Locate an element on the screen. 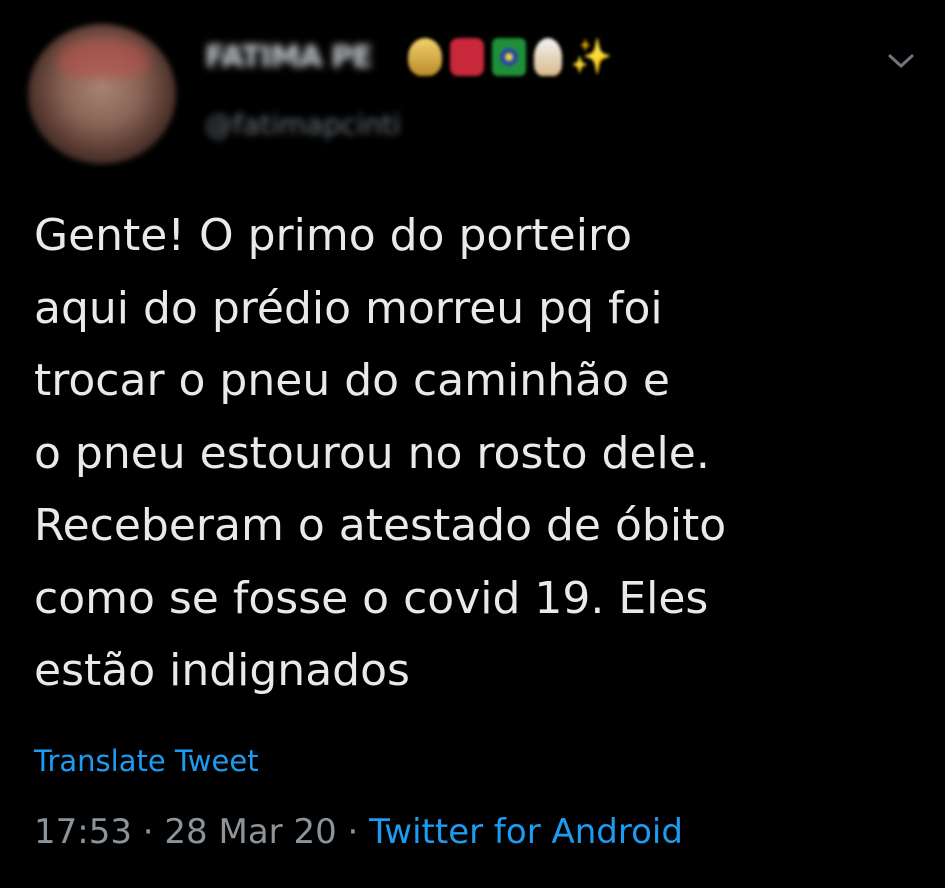 The height and width of the screenshot is (888, 945). tweet-line: trocar o pneu do caminhão e is located at coordinates (352, 380).